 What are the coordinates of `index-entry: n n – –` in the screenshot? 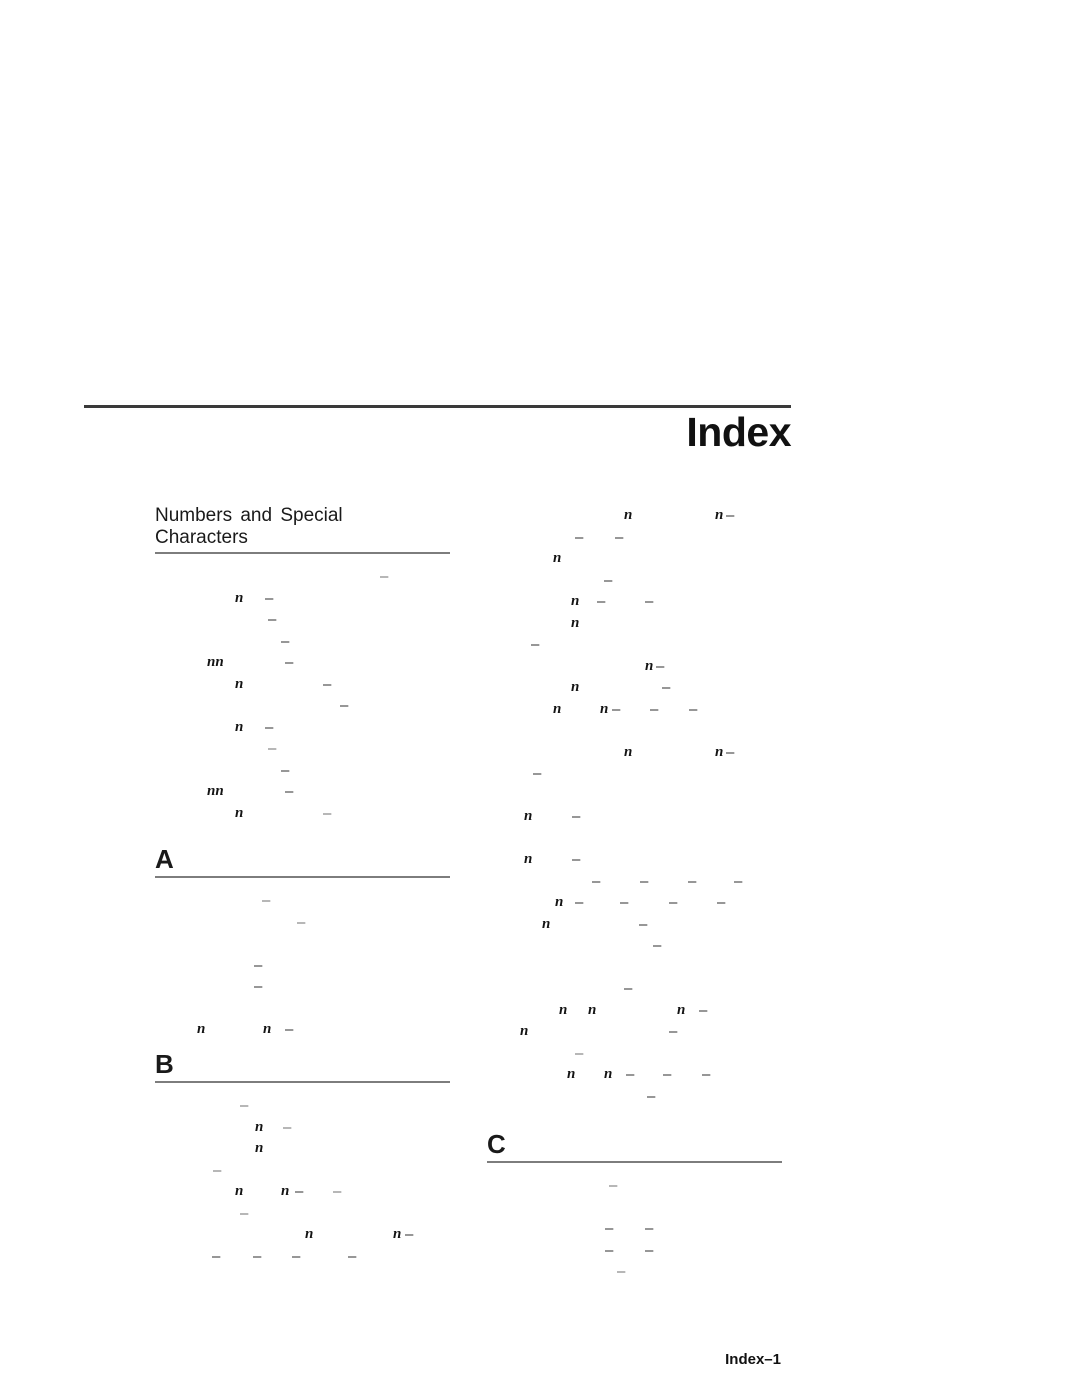 It's located at (302, 1192).